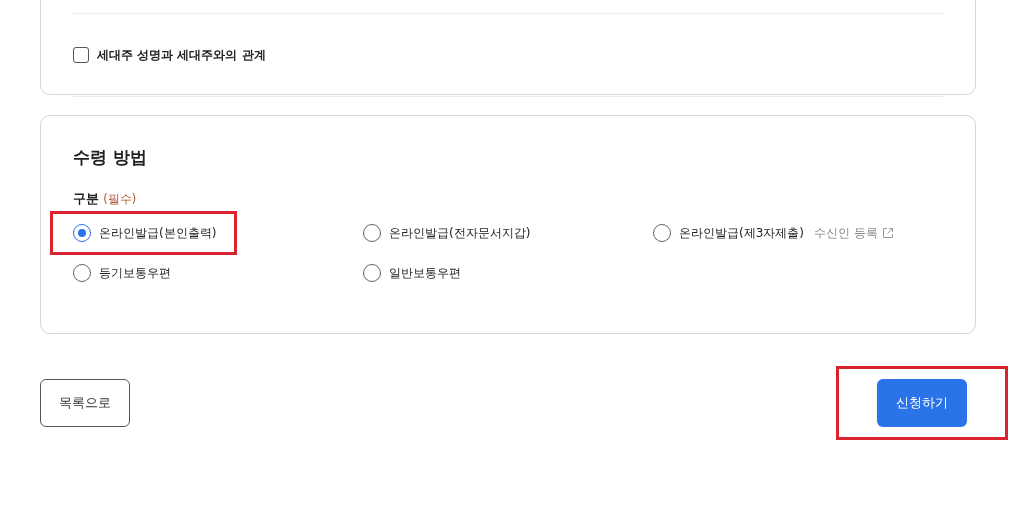 This screenshot has width=1024, height=518. I want to click on external-link-icon, so click(887, 233).